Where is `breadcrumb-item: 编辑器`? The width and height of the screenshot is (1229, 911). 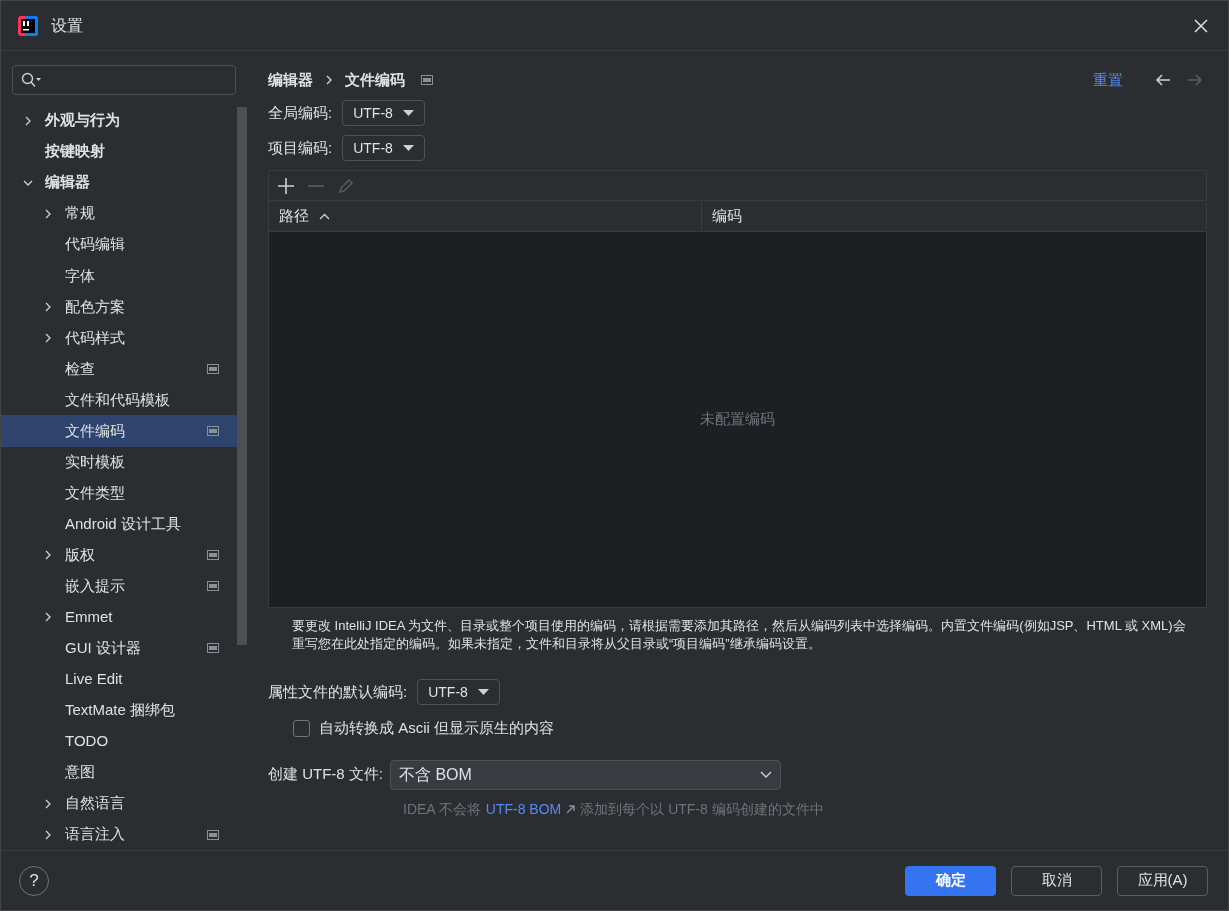 breadcrumb-item: 编辑器 is located at coordinates (290, 80).